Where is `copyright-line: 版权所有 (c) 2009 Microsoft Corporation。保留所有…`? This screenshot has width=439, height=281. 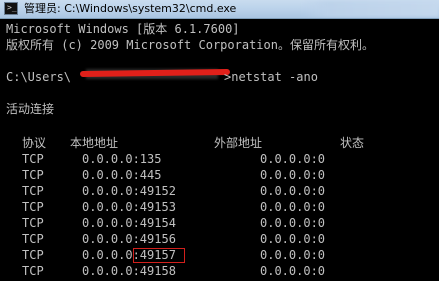
copyright-line: 版权所有 (c) 2009 Microsoft Corporation。保留所有… is located at coordinates (190, 45).